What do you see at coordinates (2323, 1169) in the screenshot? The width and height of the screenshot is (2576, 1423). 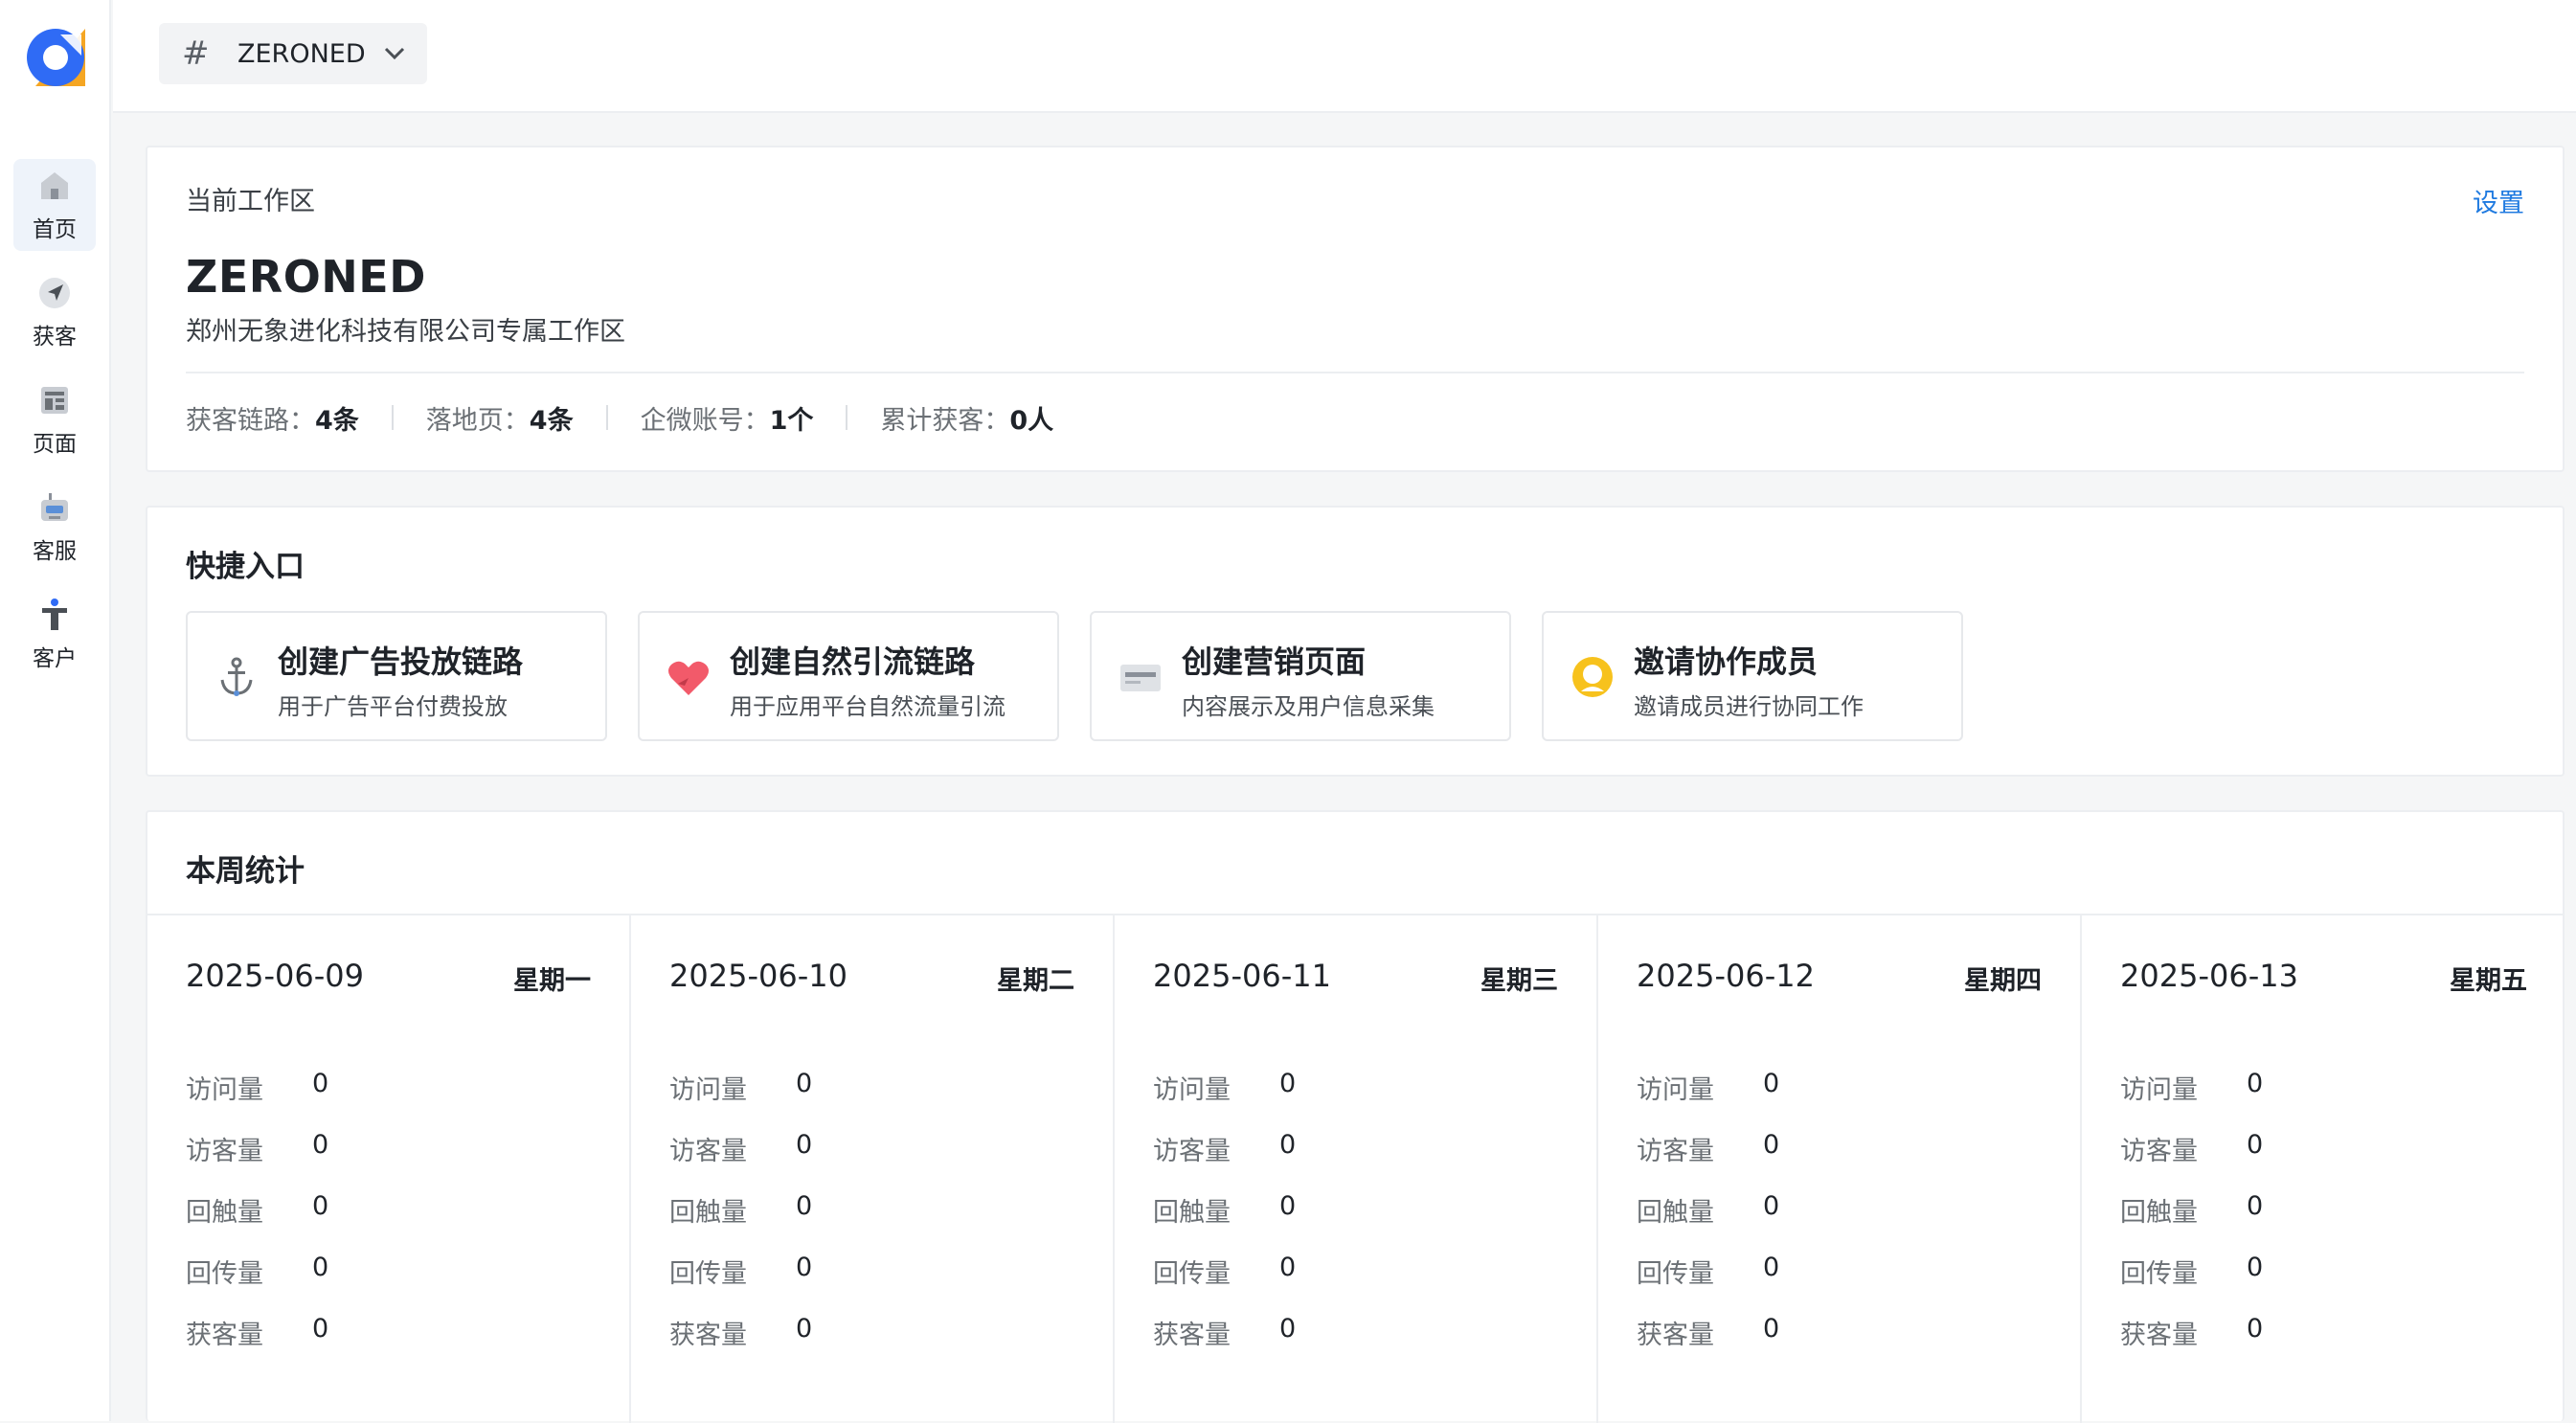 I see `day-column: 2025-06-13 星期五 访问量 0 访客量 0 回触量 0 回传量 0 获客量 0` at bounding box center [2323, 1169].